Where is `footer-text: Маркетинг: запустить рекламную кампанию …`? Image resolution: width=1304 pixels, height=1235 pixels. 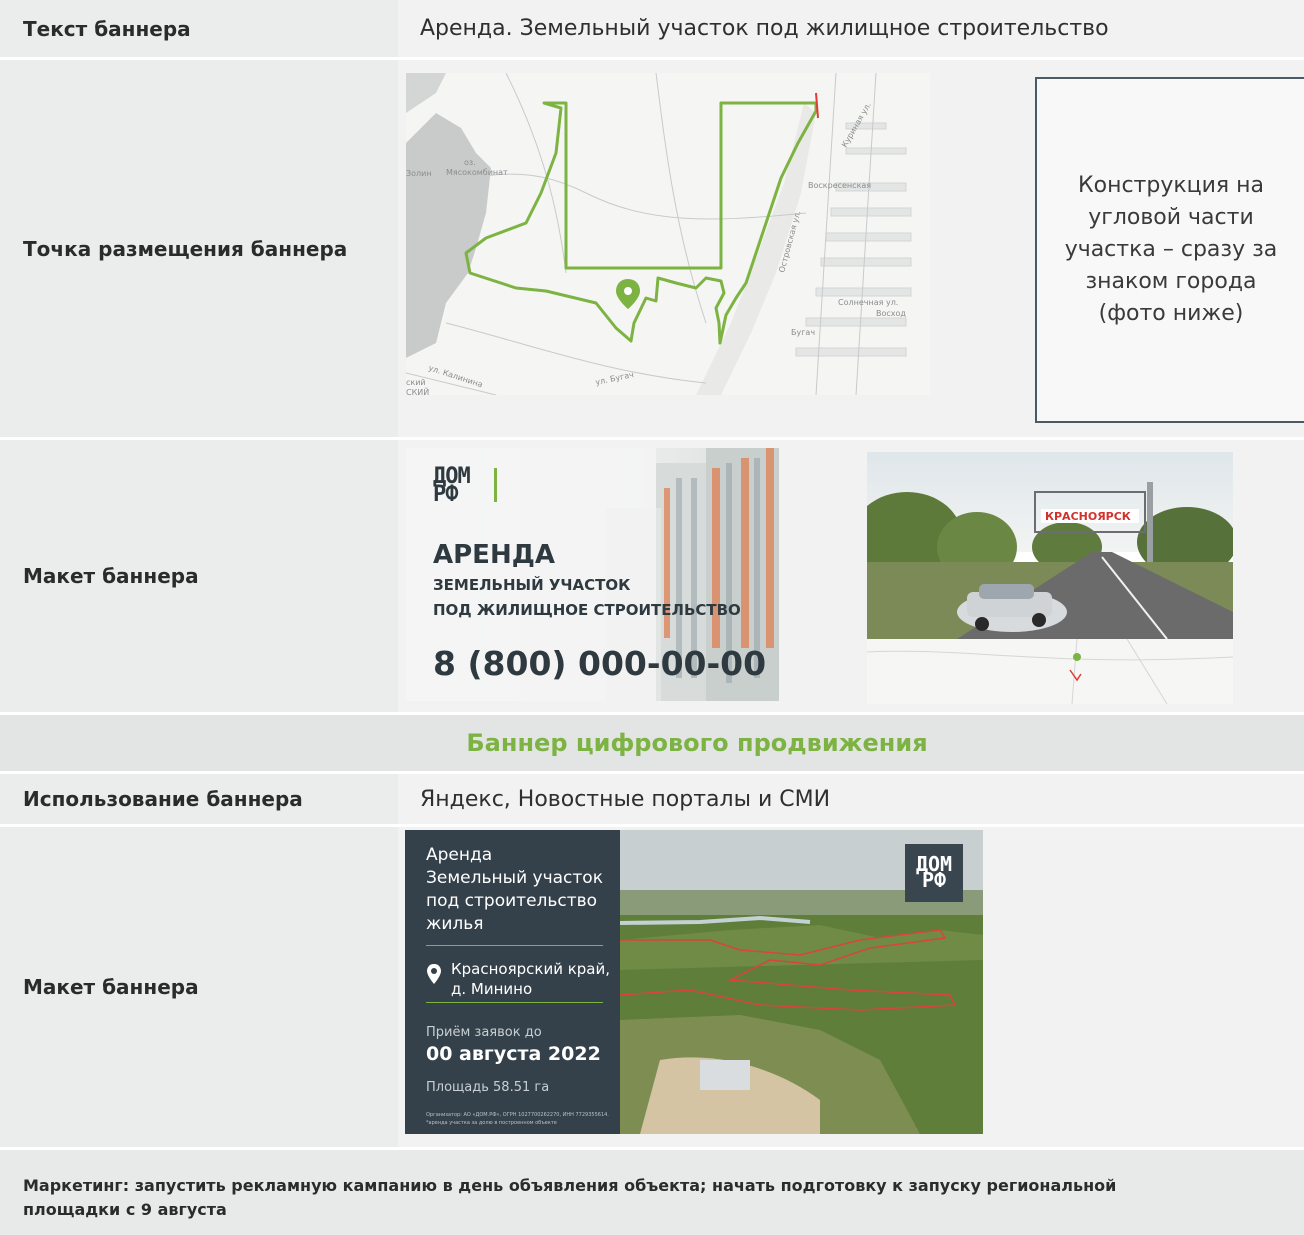
footer-text: Маркетинг: запустить рекламную кампанию … is located at coordinates (570, 1197).